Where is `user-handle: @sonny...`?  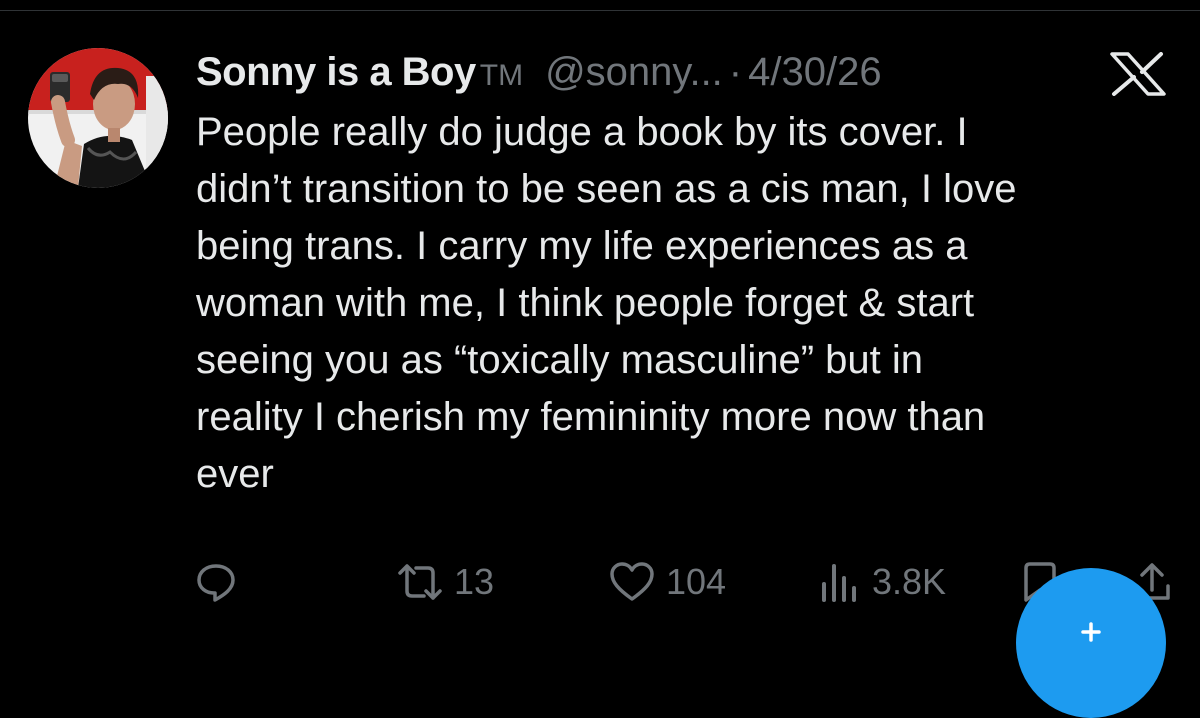
user-handle: @sonny... is located at coordinates (634, 72).